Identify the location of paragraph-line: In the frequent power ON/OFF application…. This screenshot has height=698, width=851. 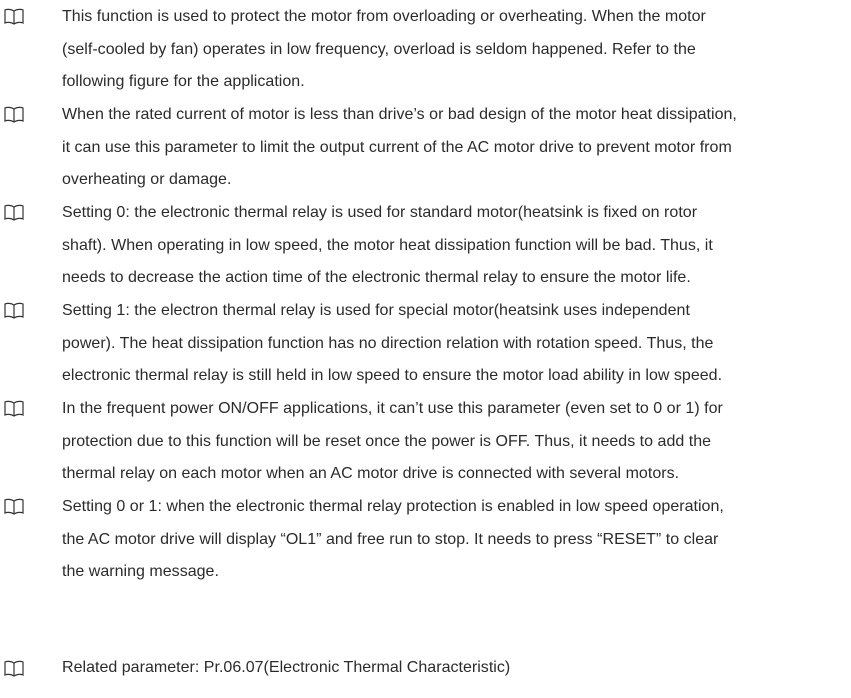
(392, 408).